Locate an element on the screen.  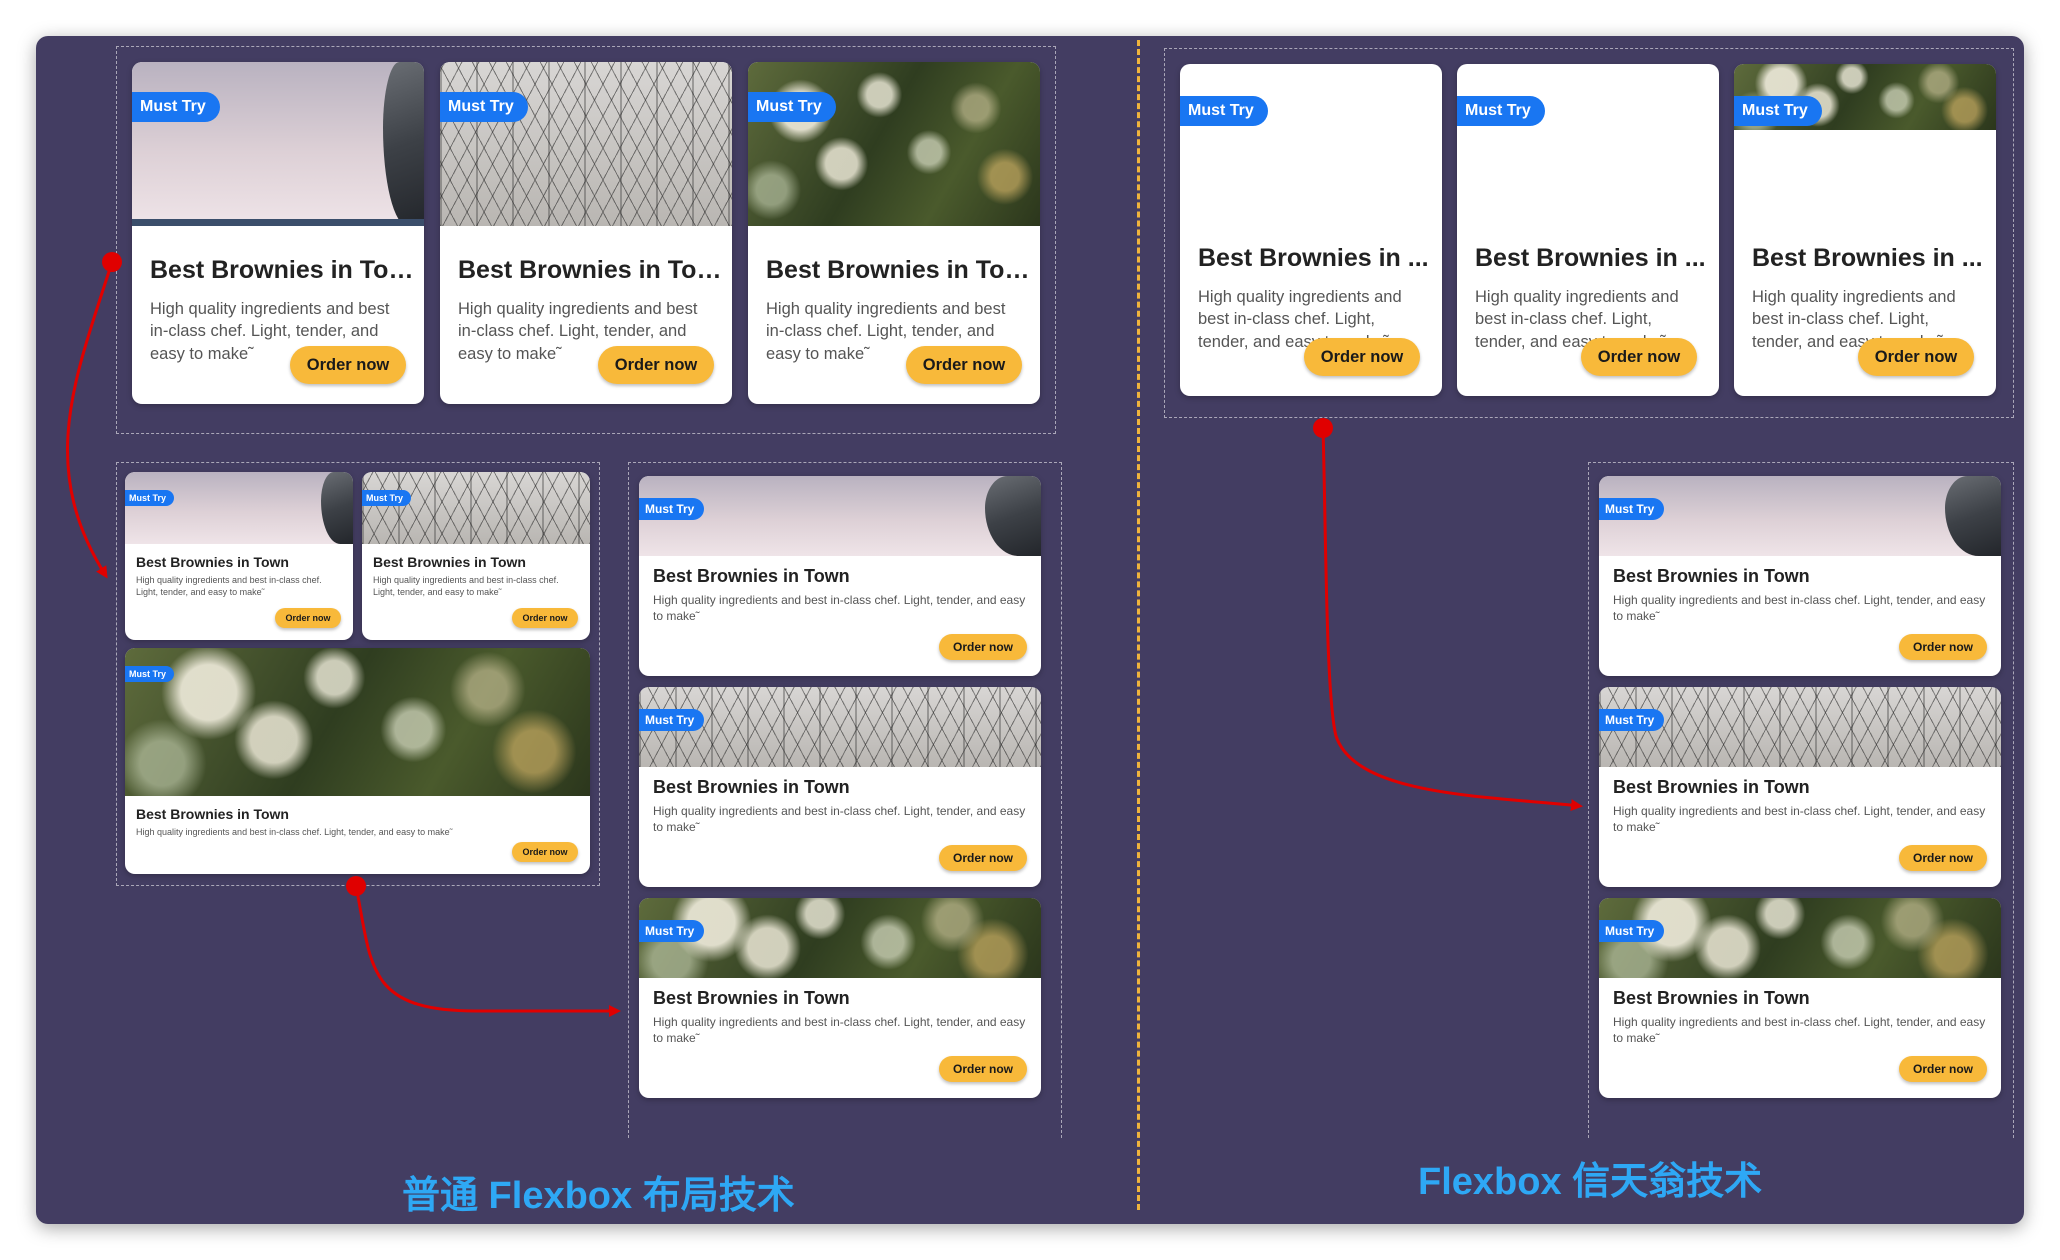
arrow-right-row-to-column is located at coordinates (1448, 615).